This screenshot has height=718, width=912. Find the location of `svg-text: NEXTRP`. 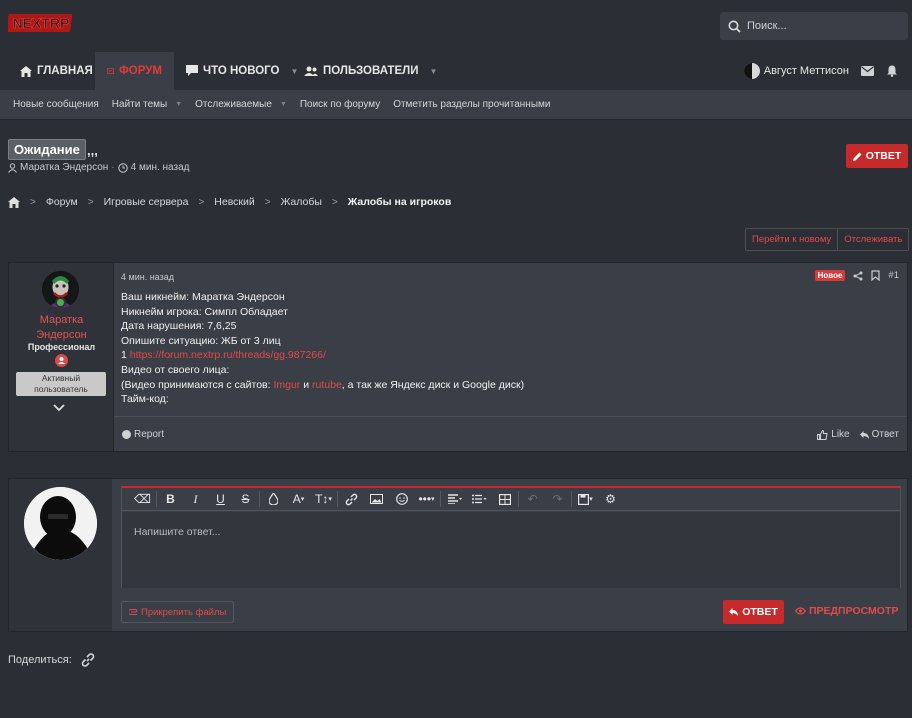

svg-text: NEXTRP is located at coordinates (41, 23).